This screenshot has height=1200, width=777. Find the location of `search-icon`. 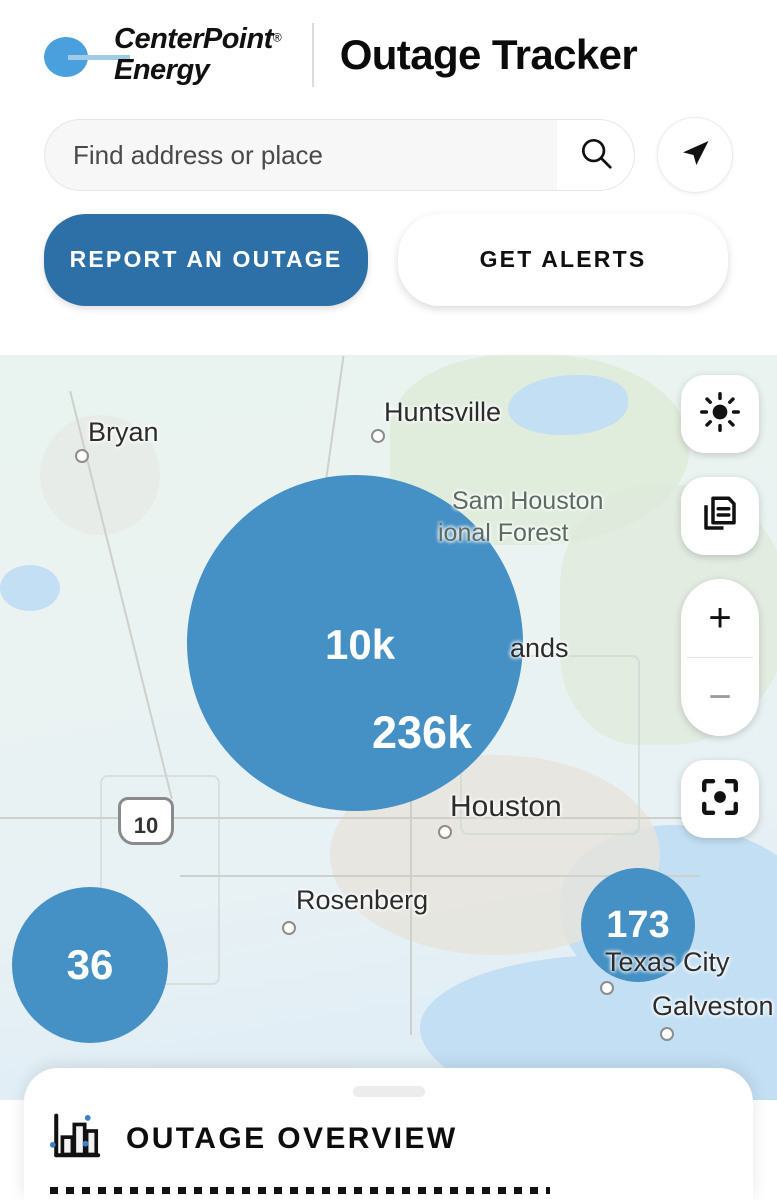

search-icon is located at coordinates (596, 155).